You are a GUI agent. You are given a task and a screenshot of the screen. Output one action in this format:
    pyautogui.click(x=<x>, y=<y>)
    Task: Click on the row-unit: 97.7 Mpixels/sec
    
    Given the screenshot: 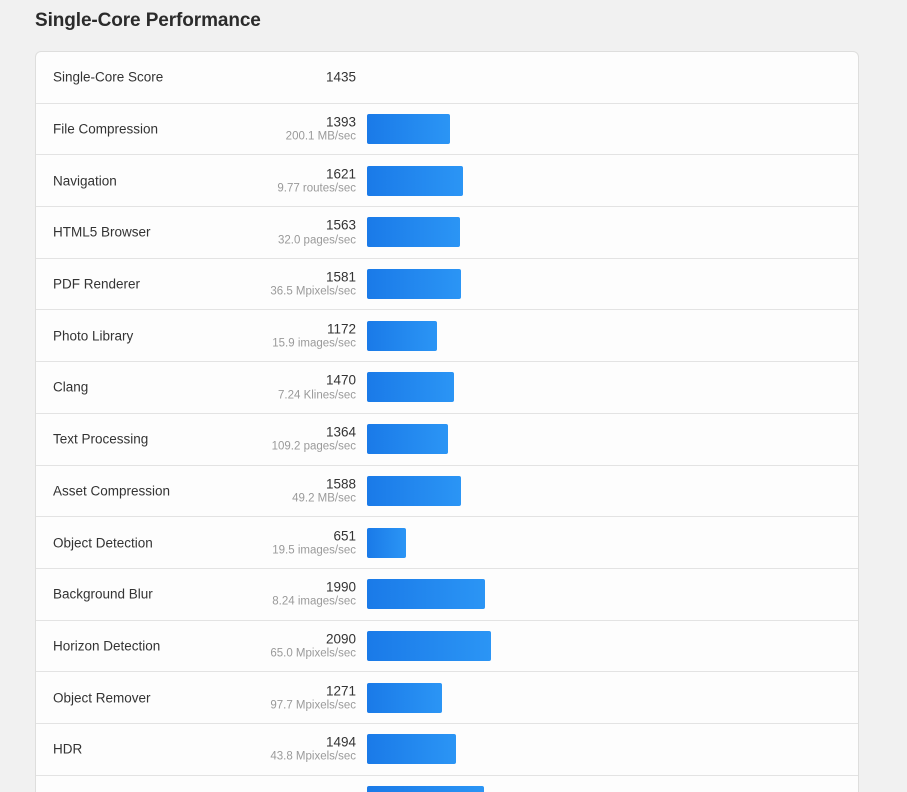 What is the action you would take?
    pyautogui.click(x=313, y=705)
    